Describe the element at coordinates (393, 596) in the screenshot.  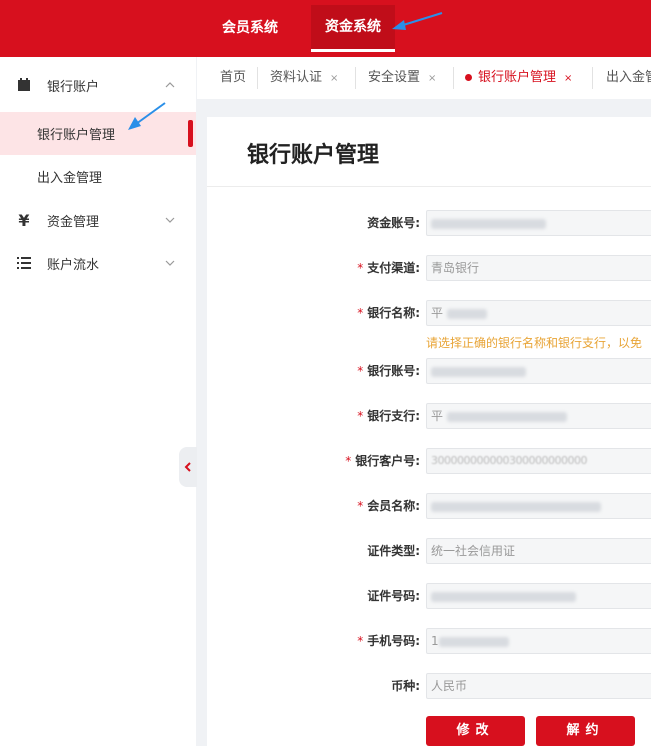
I see `cert-no-label: 证件号码:` at that location.